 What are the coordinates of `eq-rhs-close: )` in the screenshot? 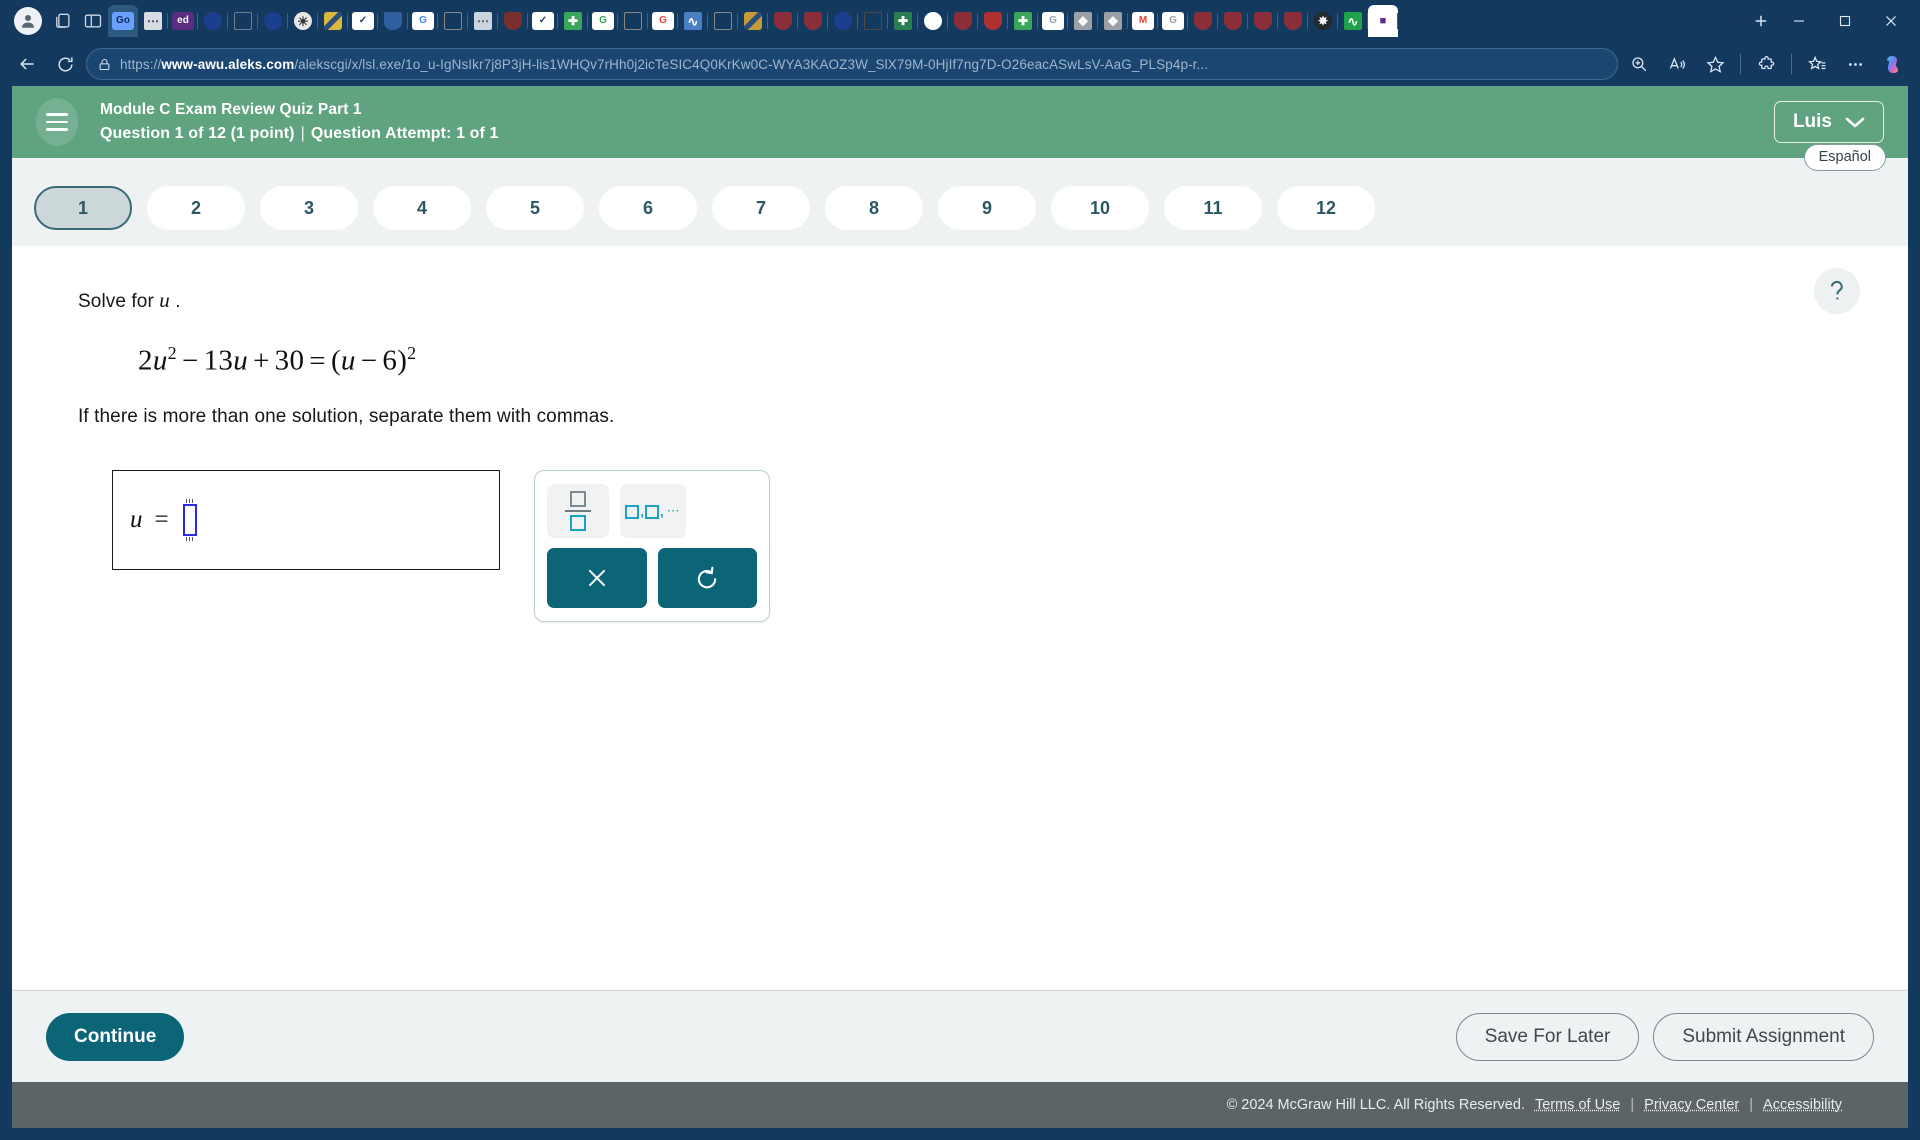 It's located at (402, 360).